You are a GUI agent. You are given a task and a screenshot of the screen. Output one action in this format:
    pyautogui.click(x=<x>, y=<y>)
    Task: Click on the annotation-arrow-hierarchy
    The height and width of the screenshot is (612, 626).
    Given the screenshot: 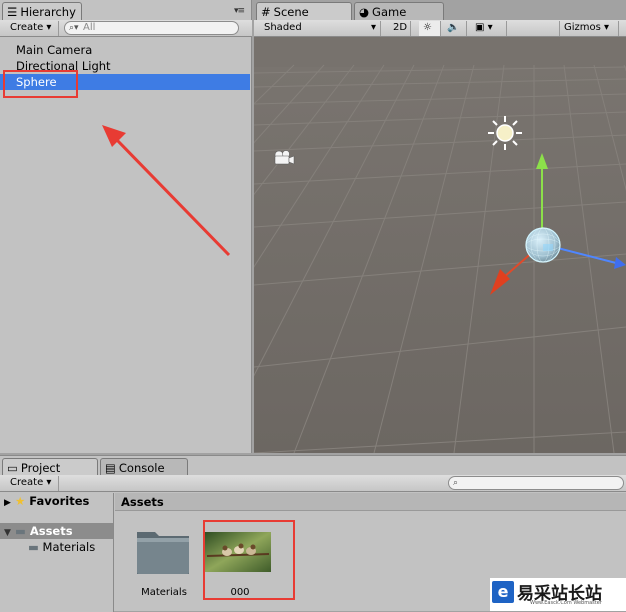 What is the action you would take?
    pyautogui.click(x=172, y=197)
    